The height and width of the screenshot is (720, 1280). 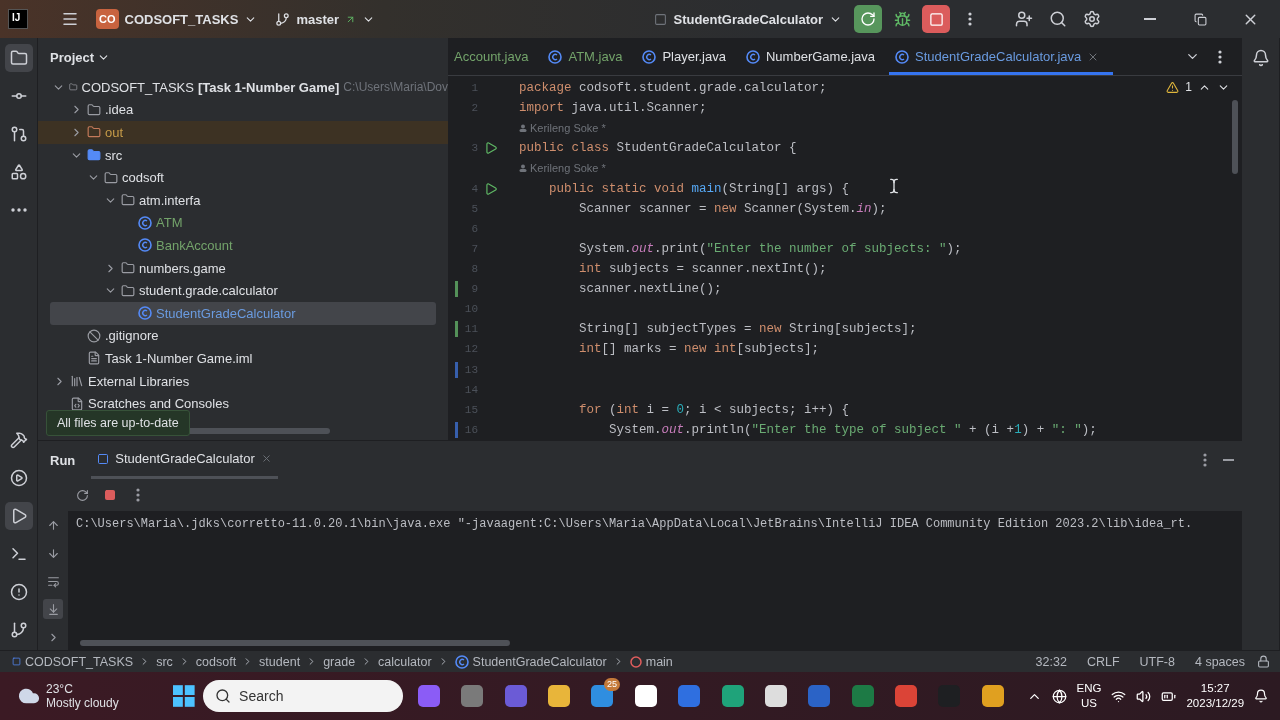 I want to click on branch-icon, so click(x=18, y=630).